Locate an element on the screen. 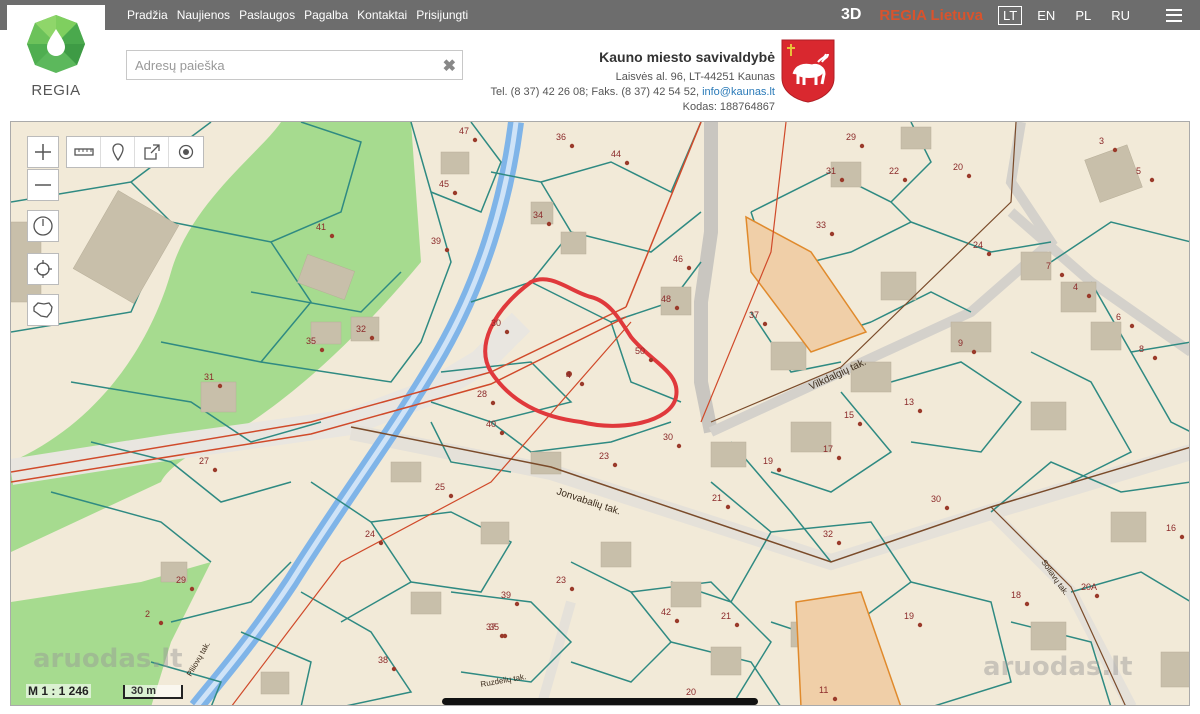 Image resolution: width=1200 pixels, height=714 pixels. brand-link: REGIA Lietuva is located at coordinates (931, 15).